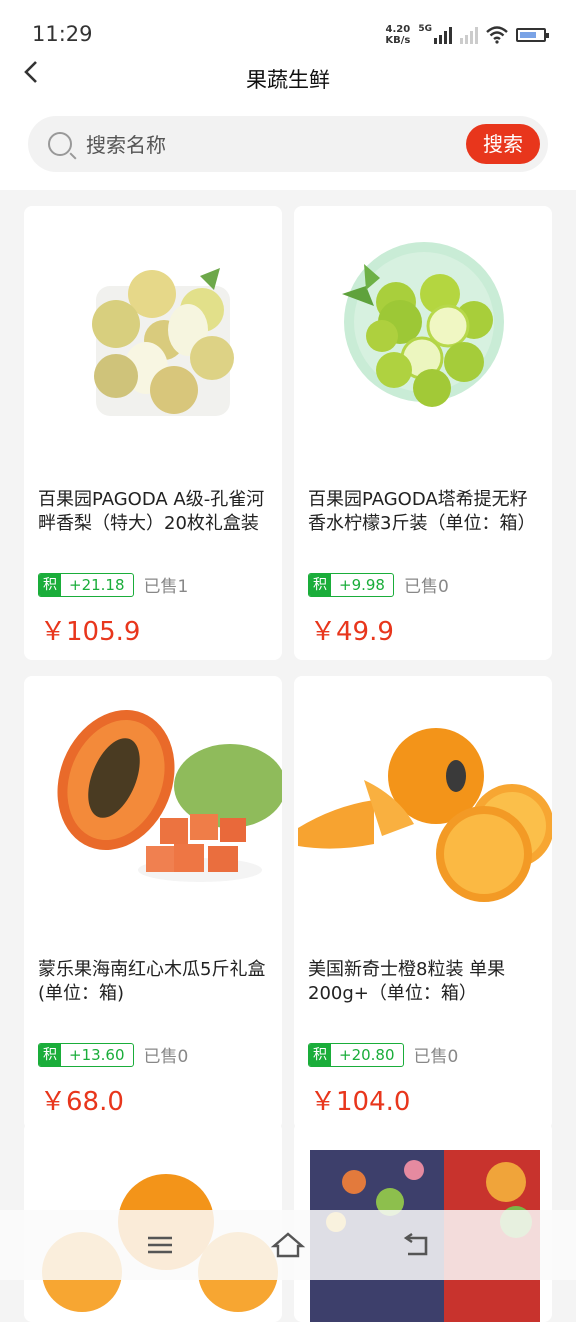 The width and height of the screenshot is (576, 1322). Describe the element at coordinates (82, 1102) in the screenshot. I see `product-price: ￥68.0` at that location.